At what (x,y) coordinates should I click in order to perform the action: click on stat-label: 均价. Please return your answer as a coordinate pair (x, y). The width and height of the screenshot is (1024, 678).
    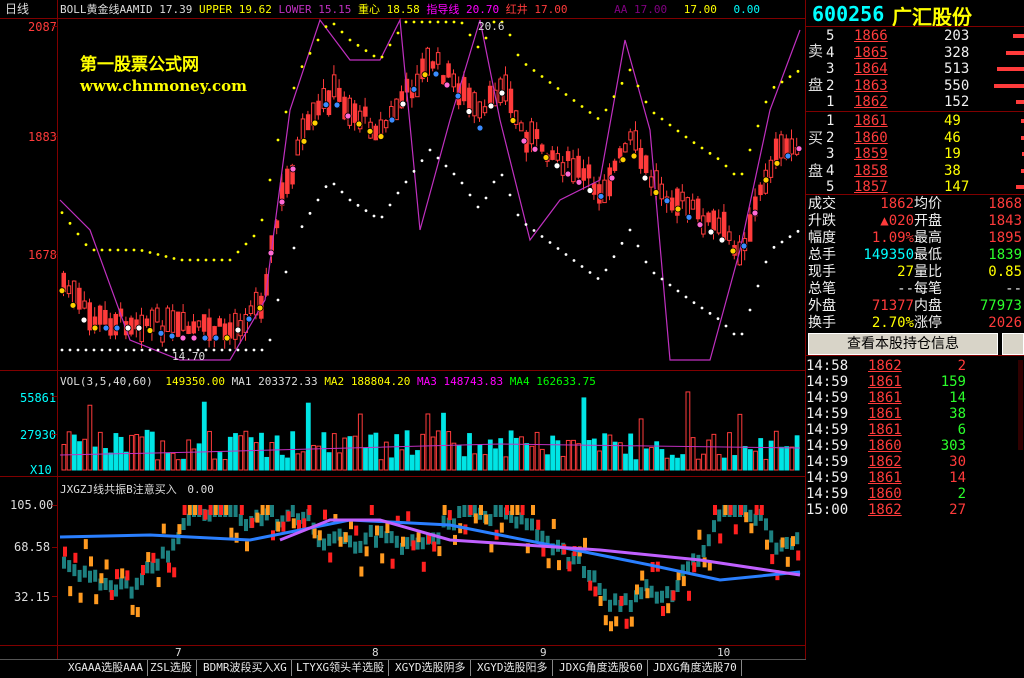
    Looking at the image, I should click on (928, 204).